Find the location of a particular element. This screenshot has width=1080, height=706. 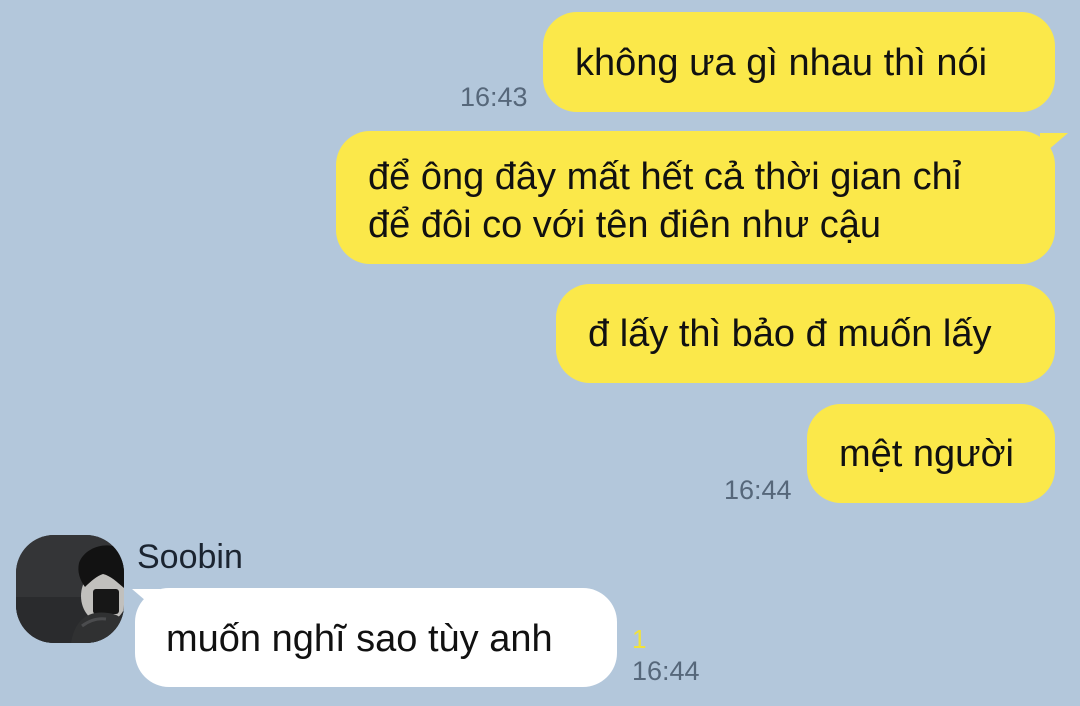

message-text: muốn nghĩ sao tùy anh is located at coordinates (359, 639).